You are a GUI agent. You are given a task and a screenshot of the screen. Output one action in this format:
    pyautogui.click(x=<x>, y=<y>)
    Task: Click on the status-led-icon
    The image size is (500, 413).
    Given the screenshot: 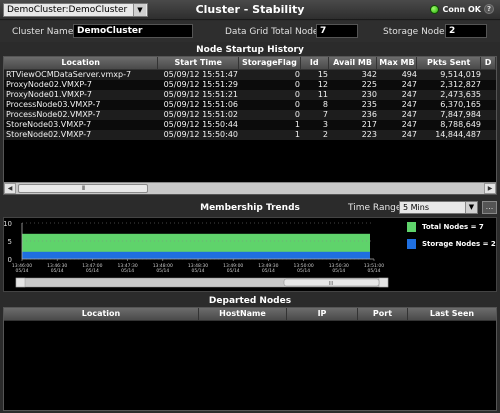 What is the action you would take?
    pyautogui.click(x=435, y=9)
    